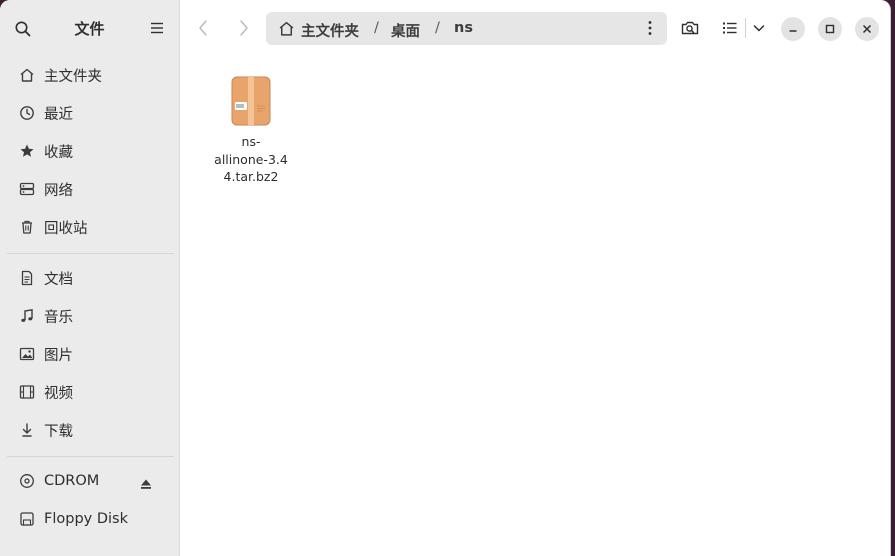  I want to click on list-view-icon, so click(730, 28).